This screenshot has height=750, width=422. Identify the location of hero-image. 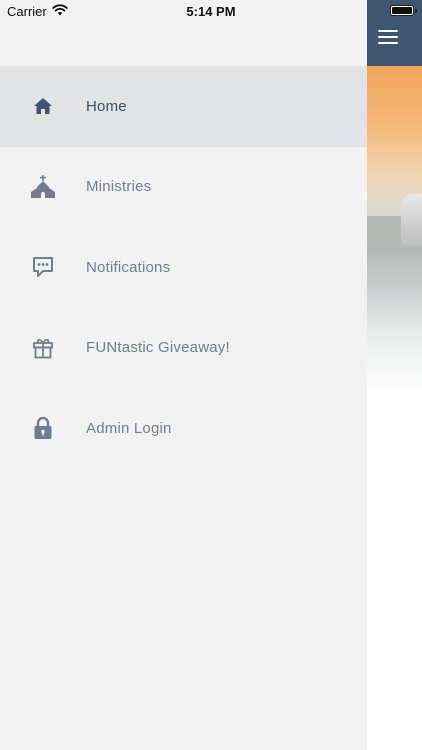
(394, 231).